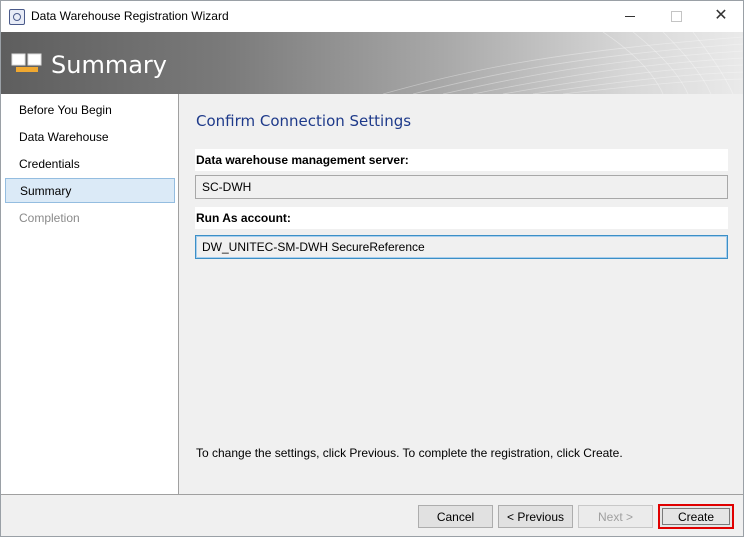 The width and height of the screenshot is (744, 537). I want to click on minimize-button, so click(630, 16).